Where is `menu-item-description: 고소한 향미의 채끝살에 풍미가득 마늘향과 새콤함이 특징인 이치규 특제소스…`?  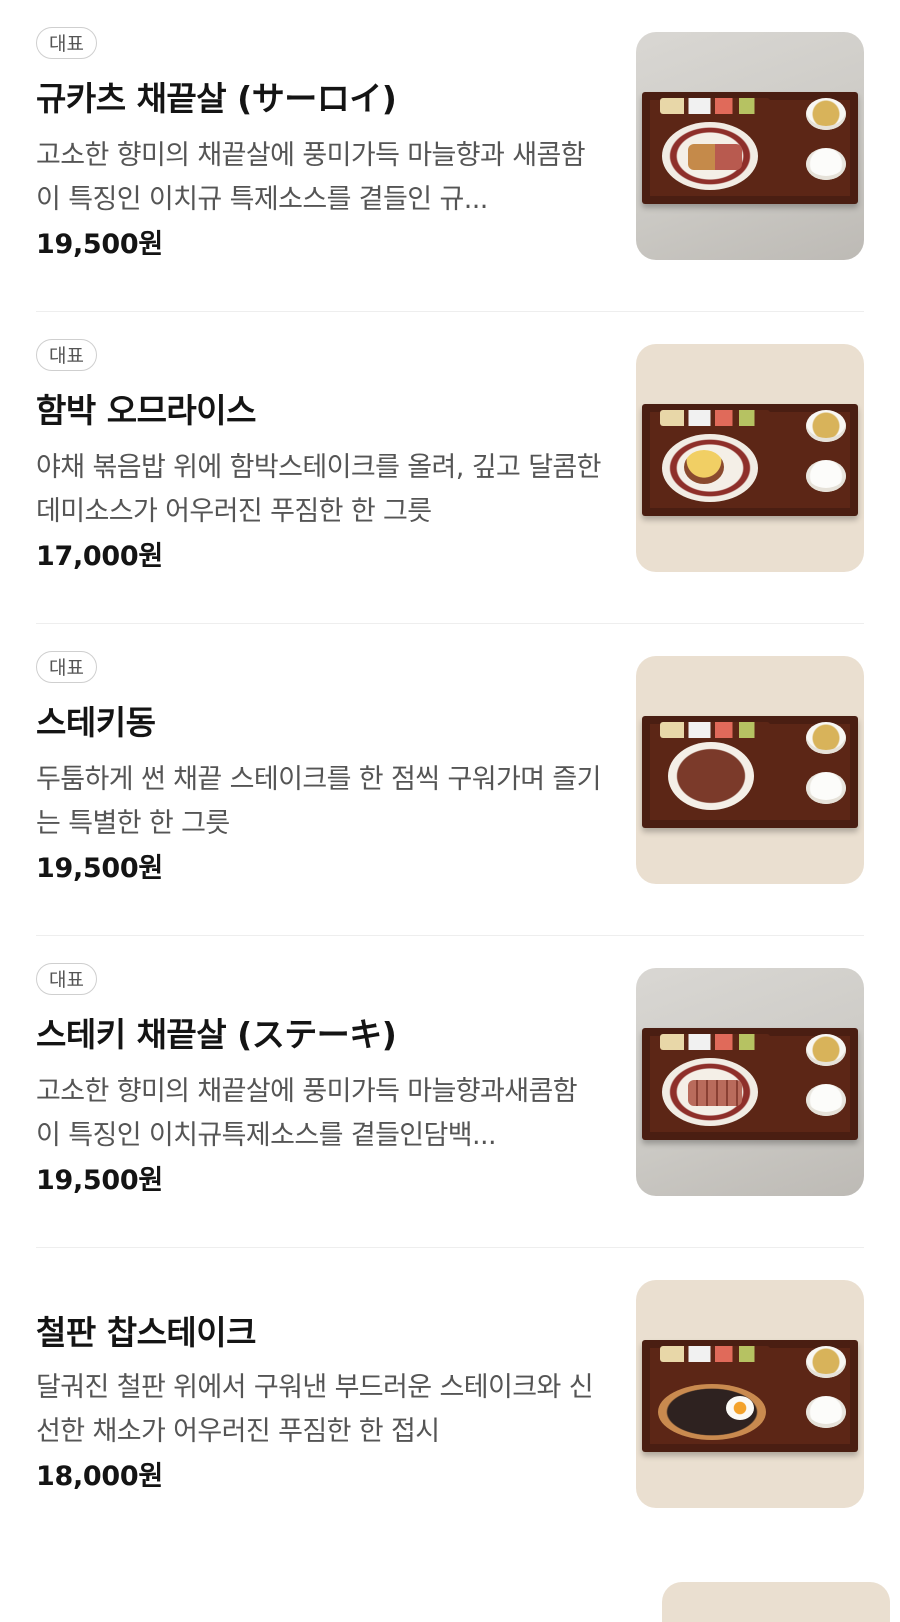 menu-item-description: 고소한 향미의 채끝살에 풍미가득 마늘향과 새콤함이 특징인 이치규 특제소스… is located at coordinates (311, 177).